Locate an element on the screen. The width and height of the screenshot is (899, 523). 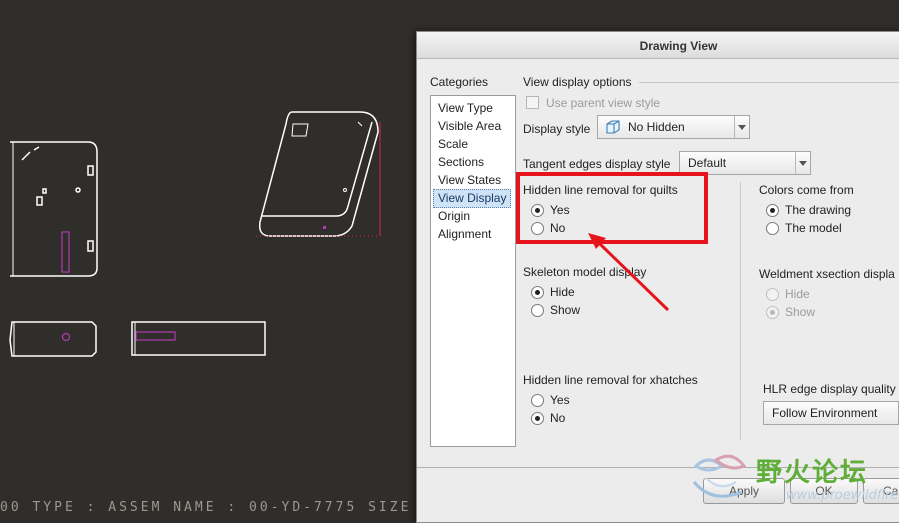
watermark: 野火论坛 www.proewildfire.cn is located at coordinates (792, 483).